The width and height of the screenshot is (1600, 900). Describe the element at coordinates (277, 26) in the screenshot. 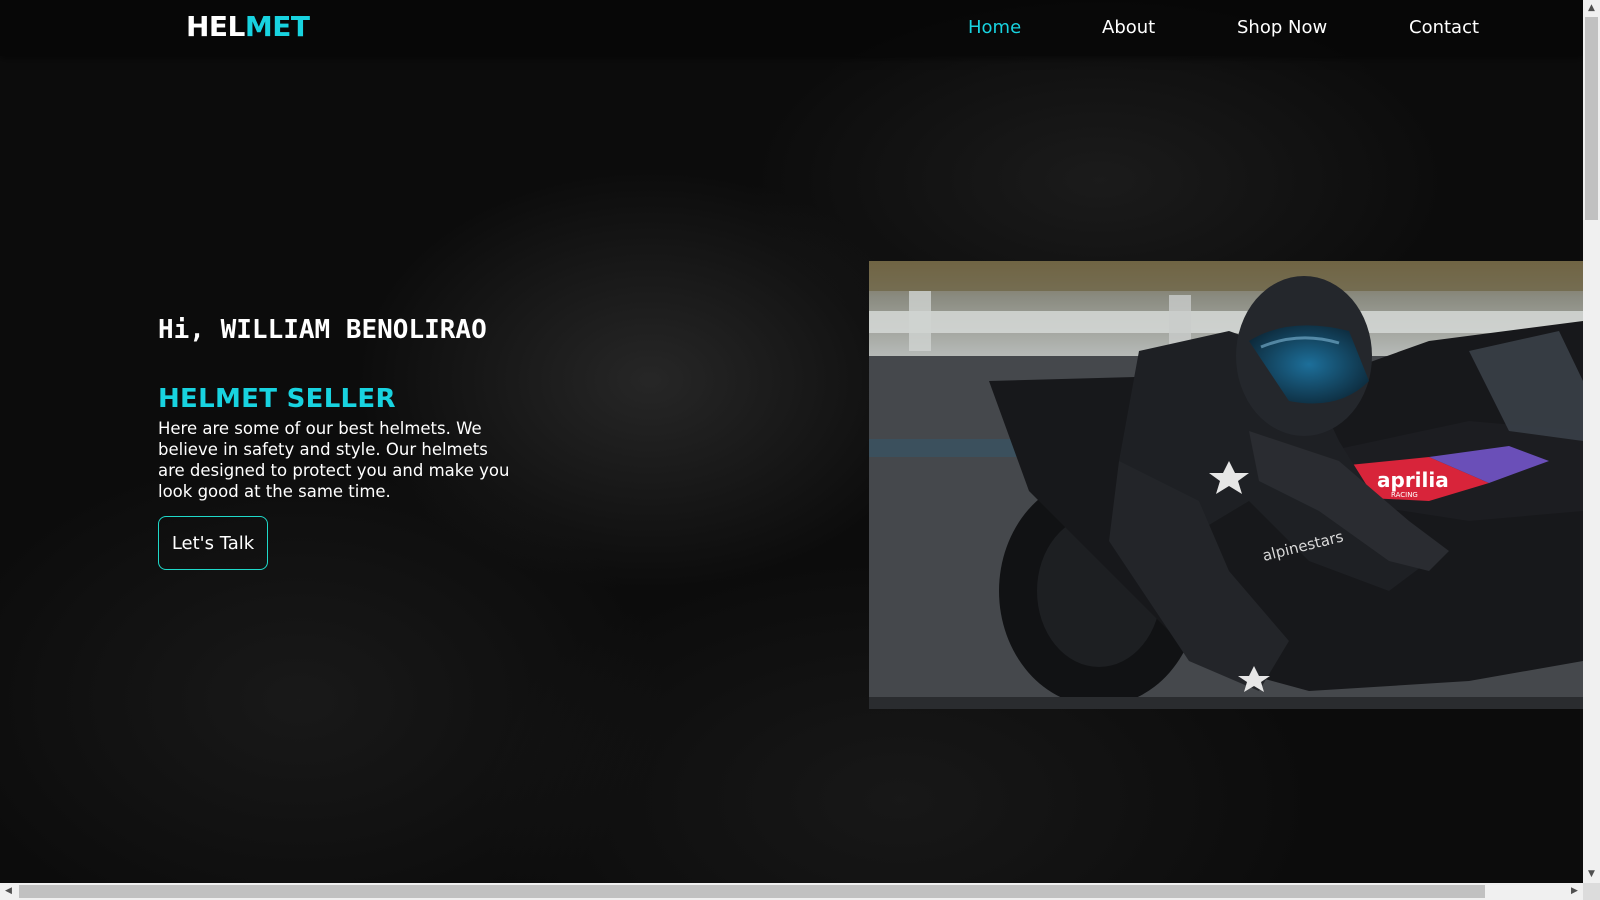

I see `logo-text-cyan: MET` at that location.